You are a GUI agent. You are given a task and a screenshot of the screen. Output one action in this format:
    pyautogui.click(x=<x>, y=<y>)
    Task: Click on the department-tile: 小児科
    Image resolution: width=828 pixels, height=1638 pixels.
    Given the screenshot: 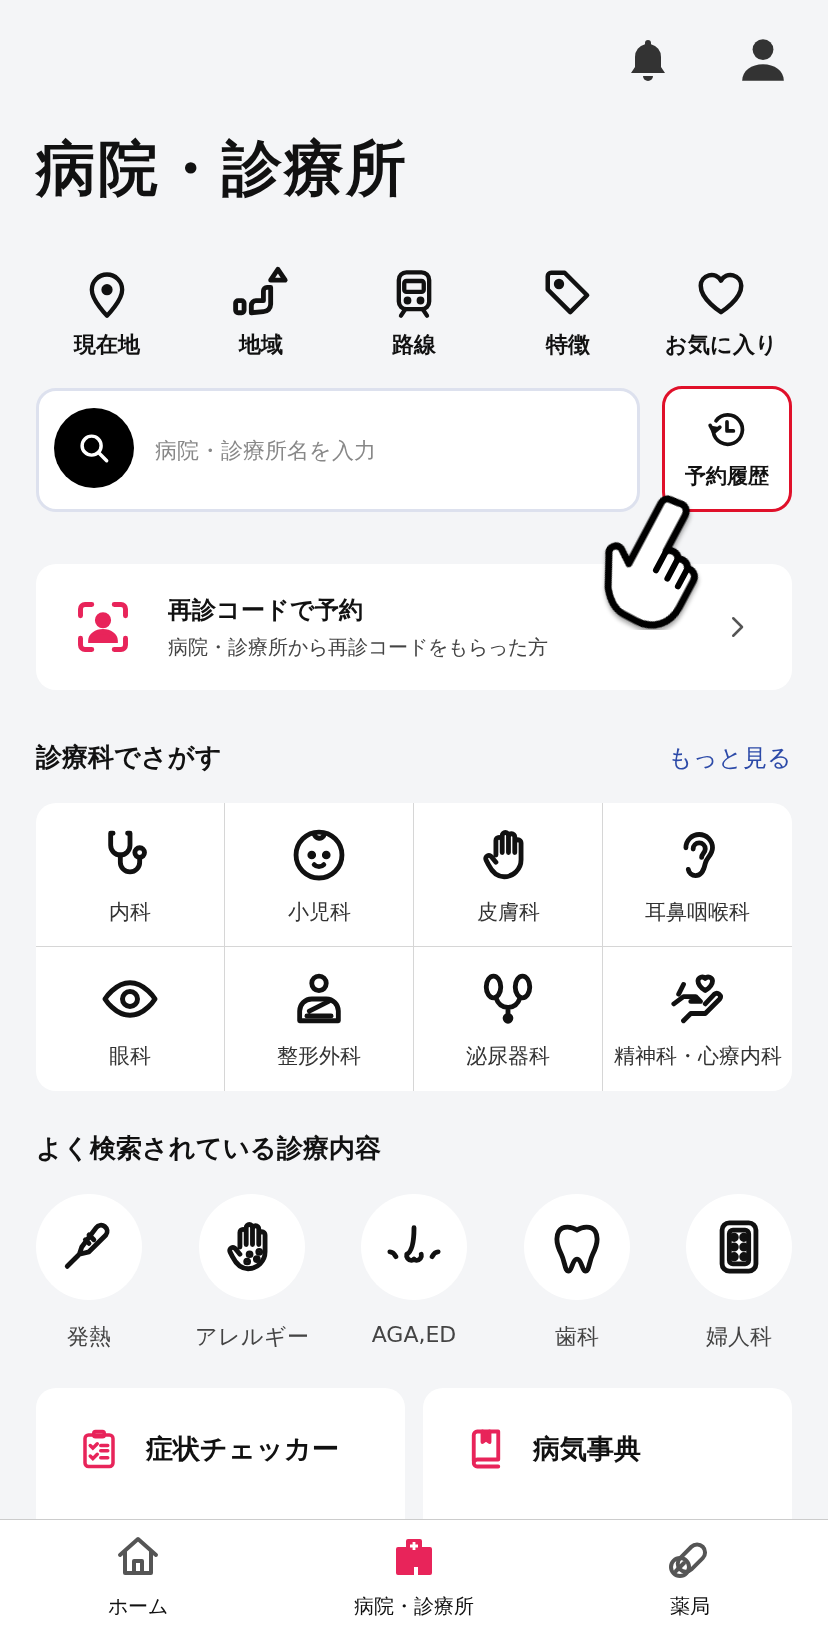 What is the action you would take?
    pyautogui.click(x=319, y=875)
    